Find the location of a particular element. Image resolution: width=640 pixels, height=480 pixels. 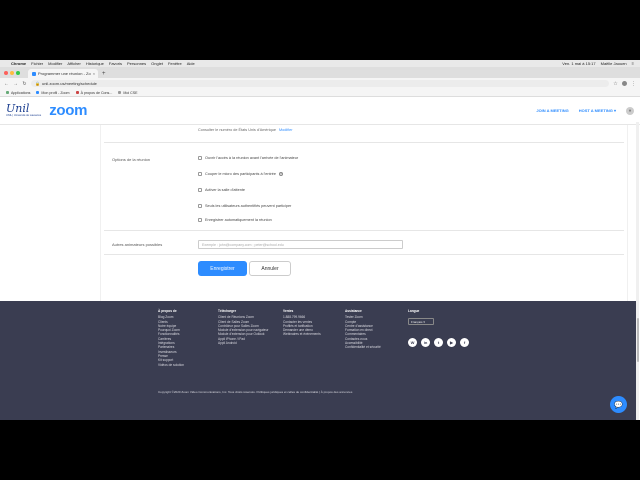

scrollbar-thumb is located at coordinates (637, 340).